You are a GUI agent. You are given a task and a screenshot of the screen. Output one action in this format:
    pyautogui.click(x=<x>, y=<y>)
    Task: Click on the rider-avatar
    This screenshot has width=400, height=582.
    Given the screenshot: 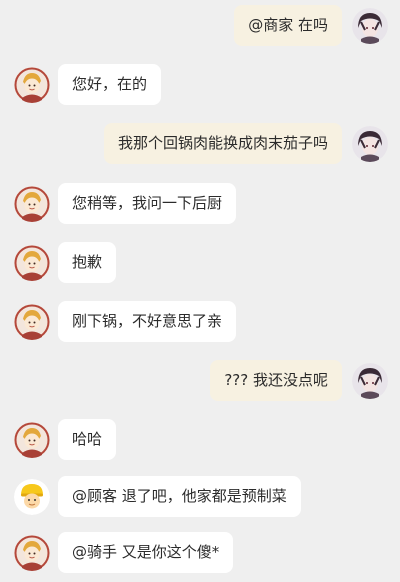 What is the action you would take?
    pyautogui.click(x=32, y=497)
    